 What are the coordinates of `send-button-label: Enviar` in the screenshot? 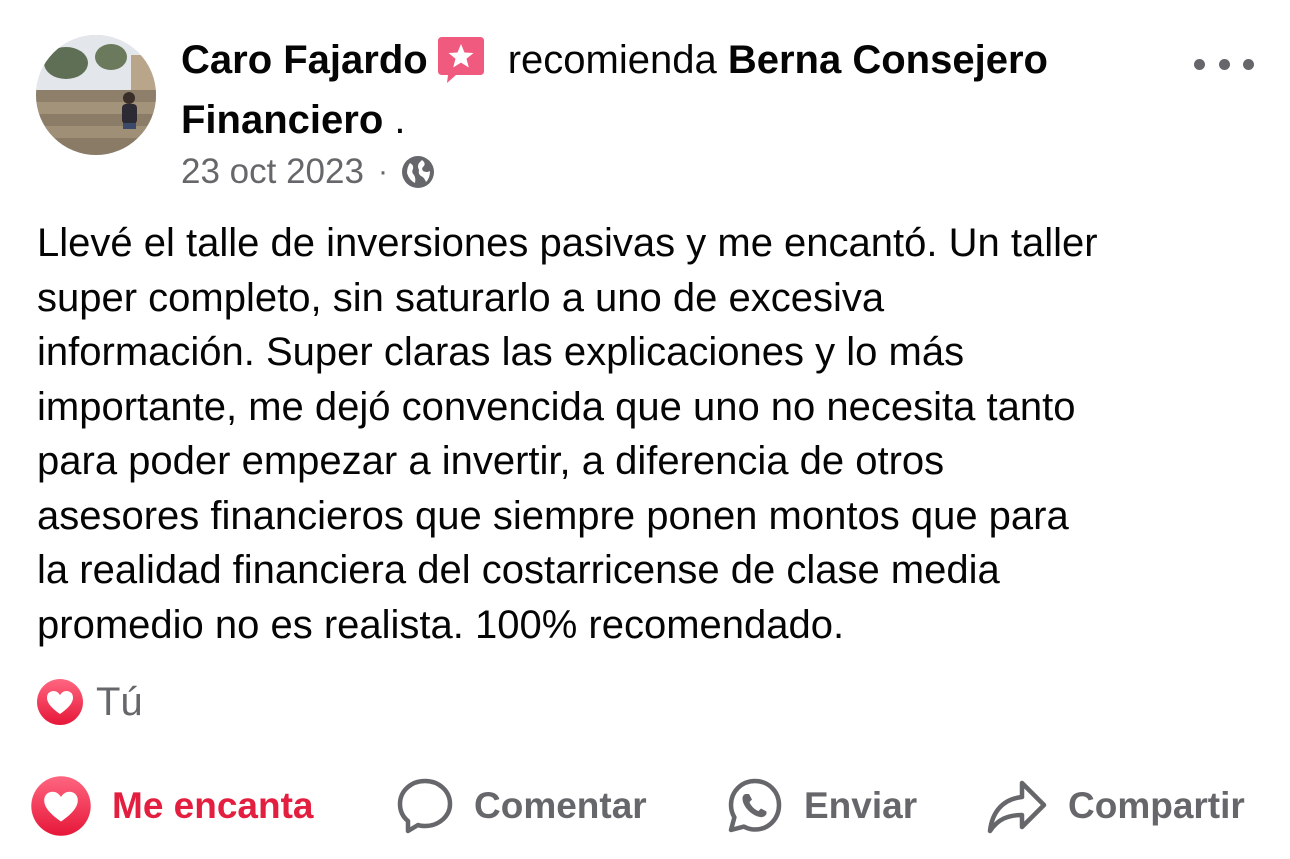 It's located at (861, 805).